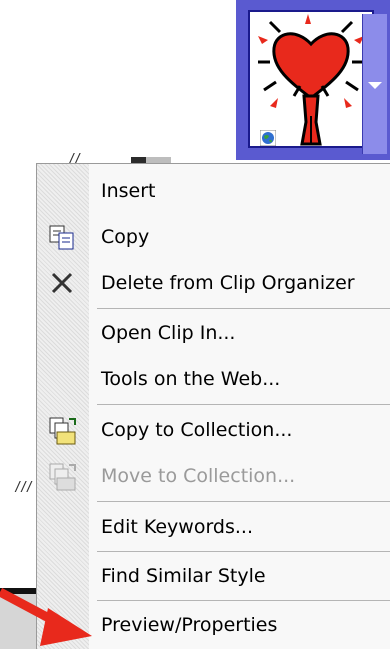  I want to click on heart-figure-clipart, so click(311, 80).